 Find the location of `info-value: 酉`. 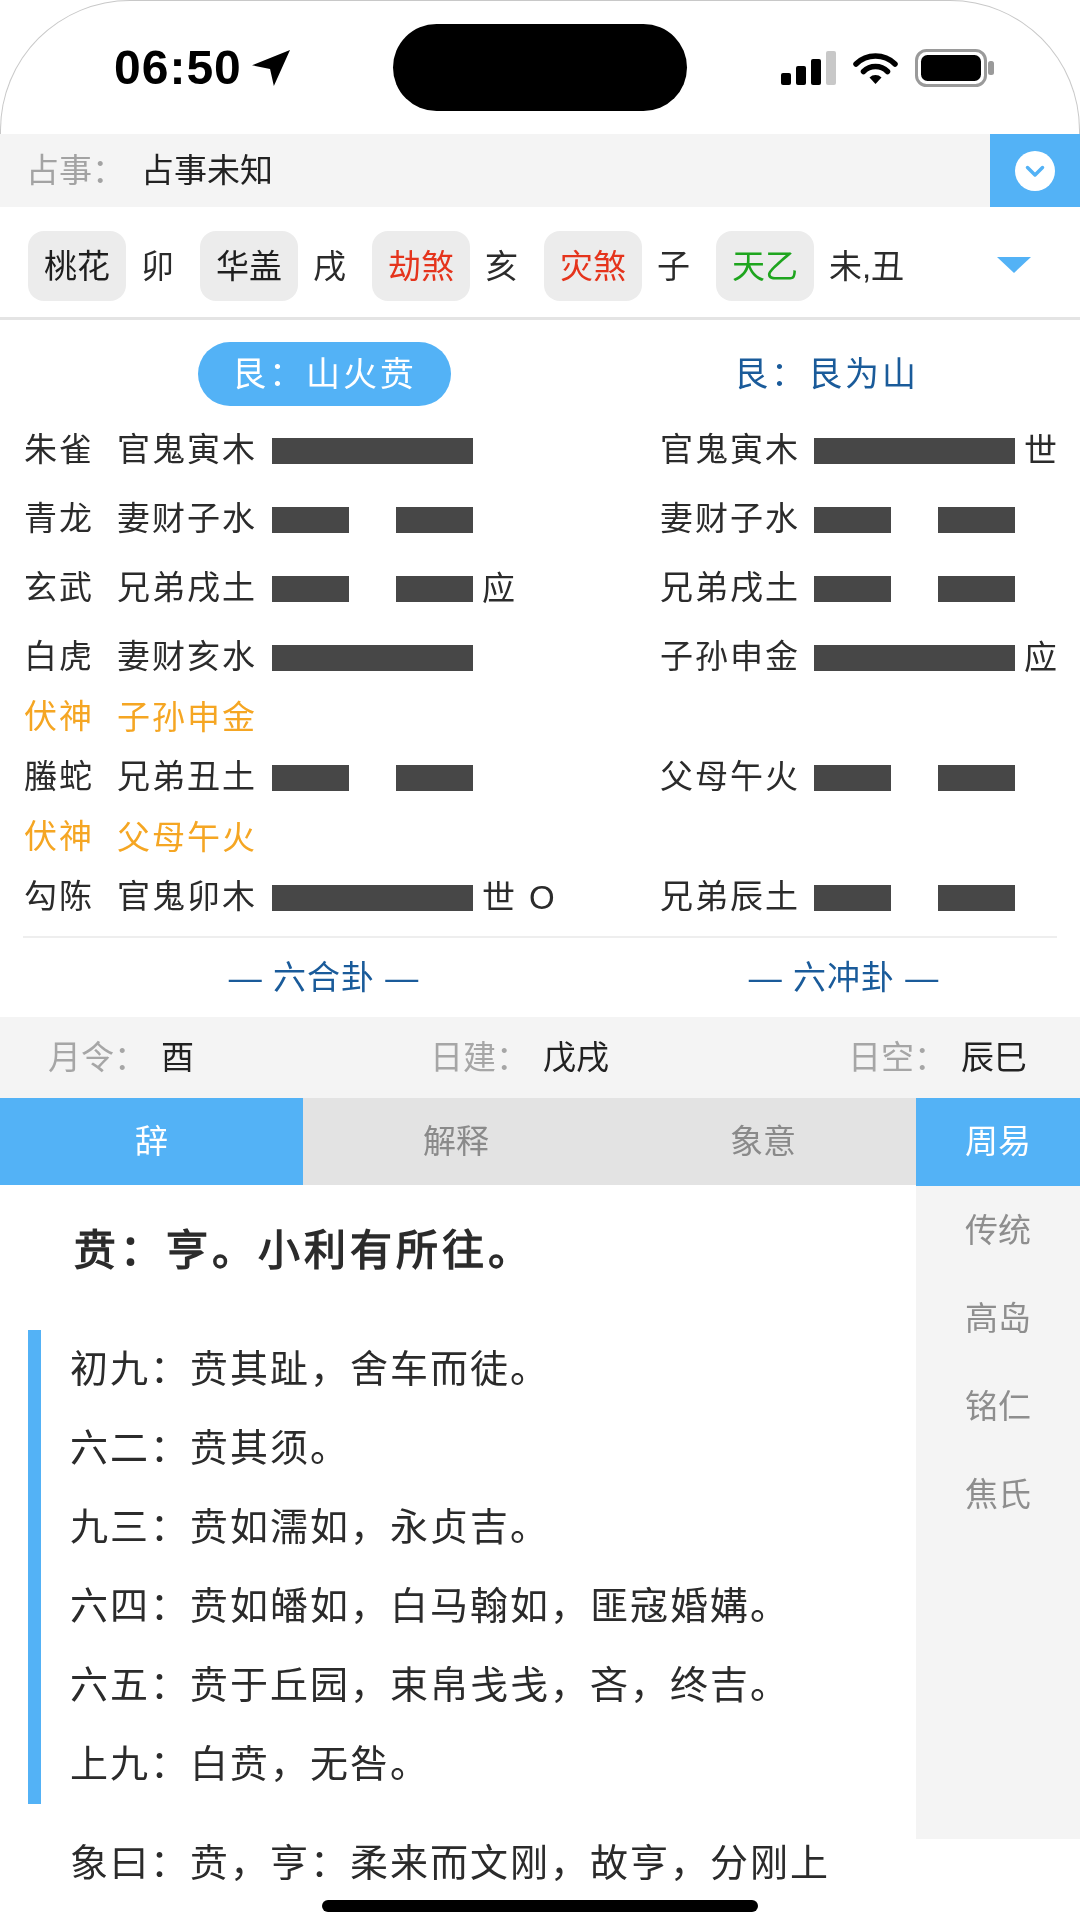

info-value: 酉 is located at coordinates (177, 1057).